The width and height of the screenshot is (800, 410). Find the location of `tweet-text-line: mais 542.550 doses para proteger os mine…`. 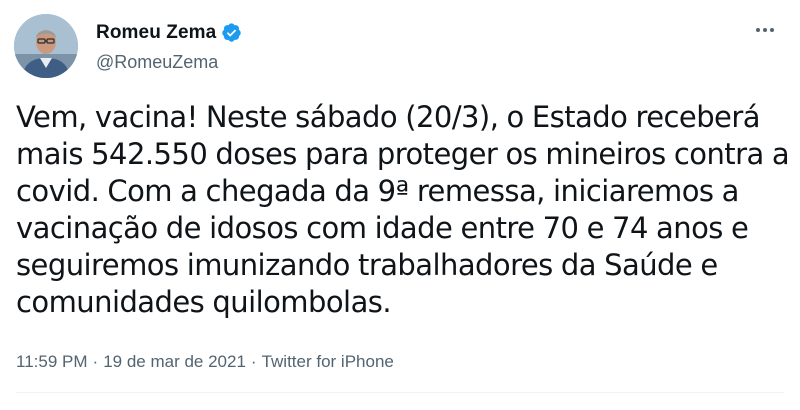

tweet-text-line: mais 542.550 doses para proteger os mine… is located at coordinates (403, 154).